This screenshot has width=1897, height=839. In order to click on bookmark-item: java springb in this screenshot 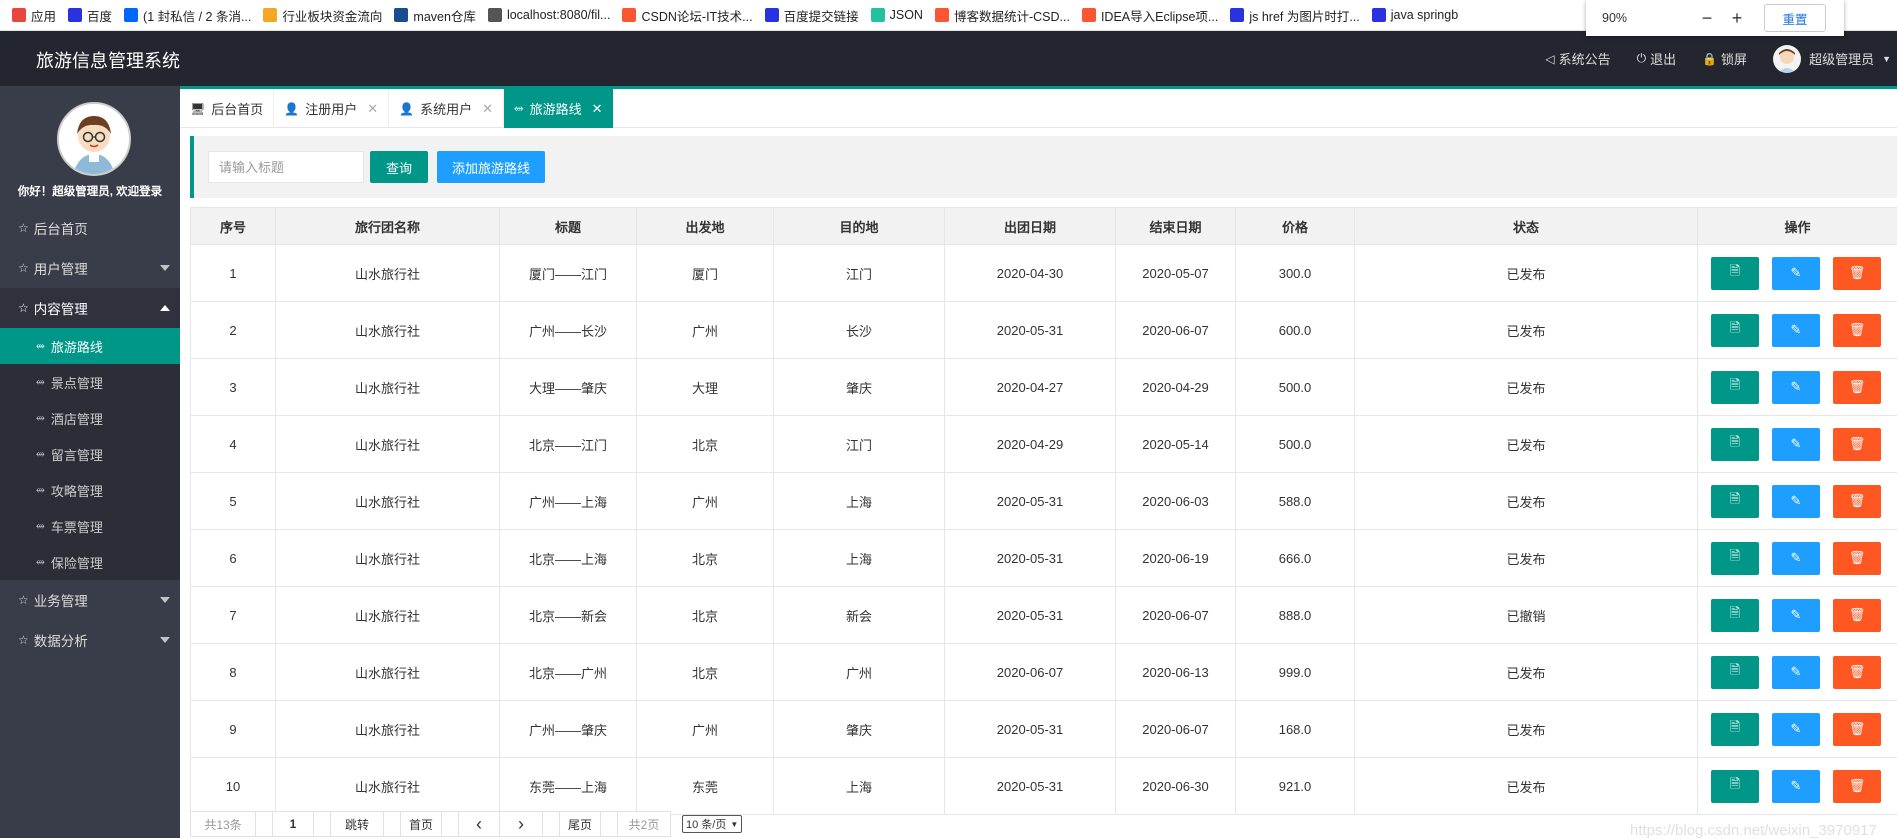, I will do `click(1415, 15)`.